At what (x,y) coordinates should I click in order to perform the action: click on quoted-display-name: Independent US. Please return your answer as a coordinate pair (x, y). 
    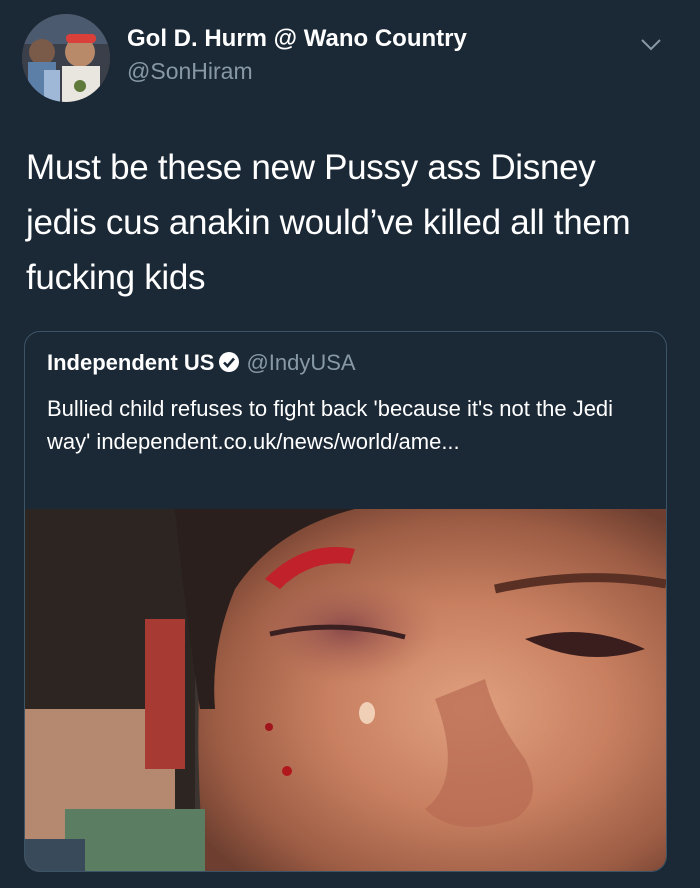
    Looking at the image, I should click on (131, 362).